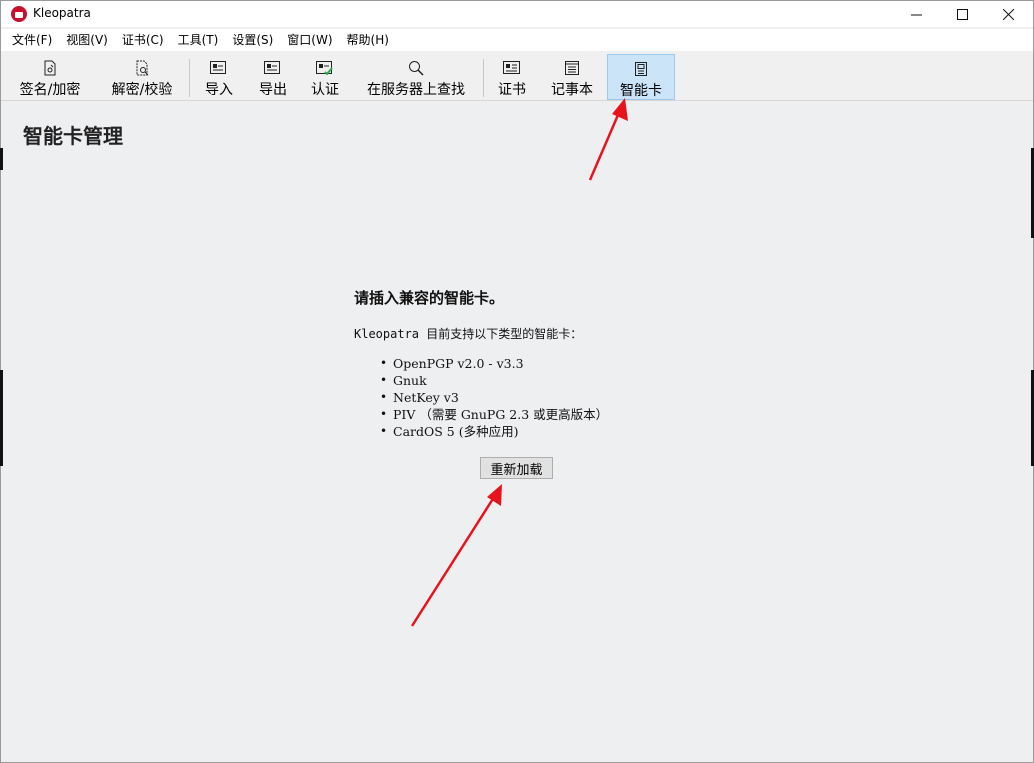  Describe the element at coordinates (19, 14) in the screenshot. I see `kleopatra-app-icon` at that location.